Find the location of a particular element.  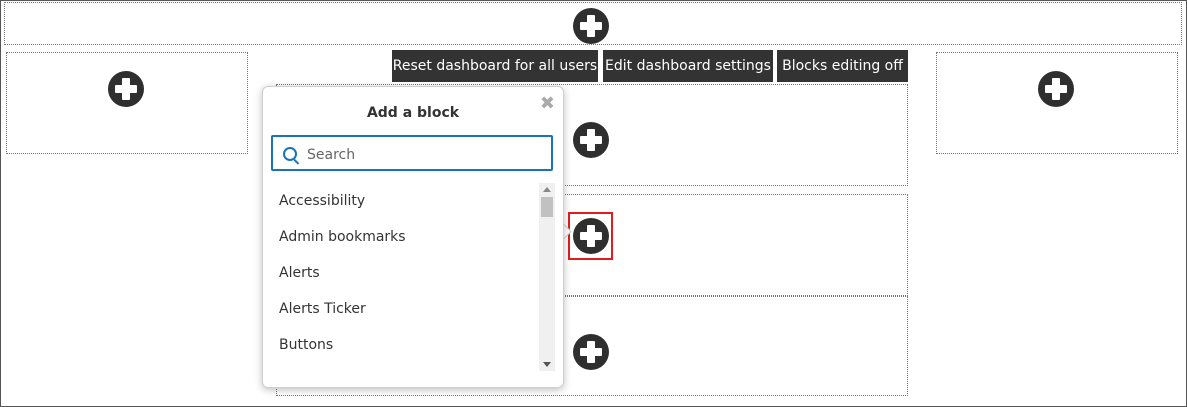

edit-dashboard-settings-button: Edit dashboard settings is located at coordinates (688, 66).